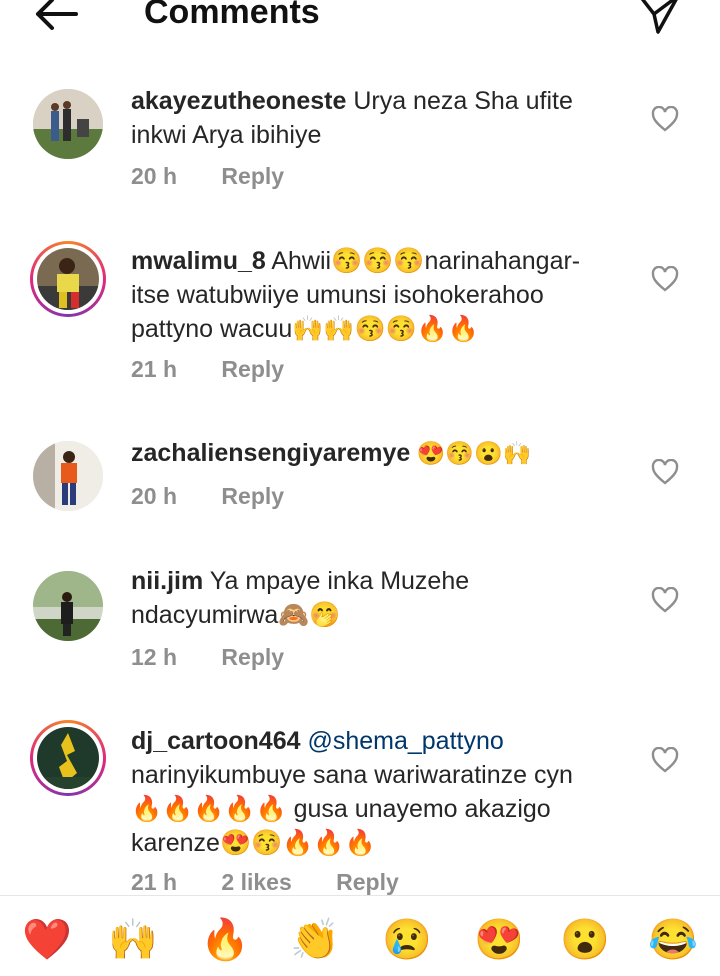 The height and width of the screenshot is (976, 720). Describe the element at coordinates (471, 453) in the screenshot. I see `comment-body: 😍😚😮🙌` at that location.